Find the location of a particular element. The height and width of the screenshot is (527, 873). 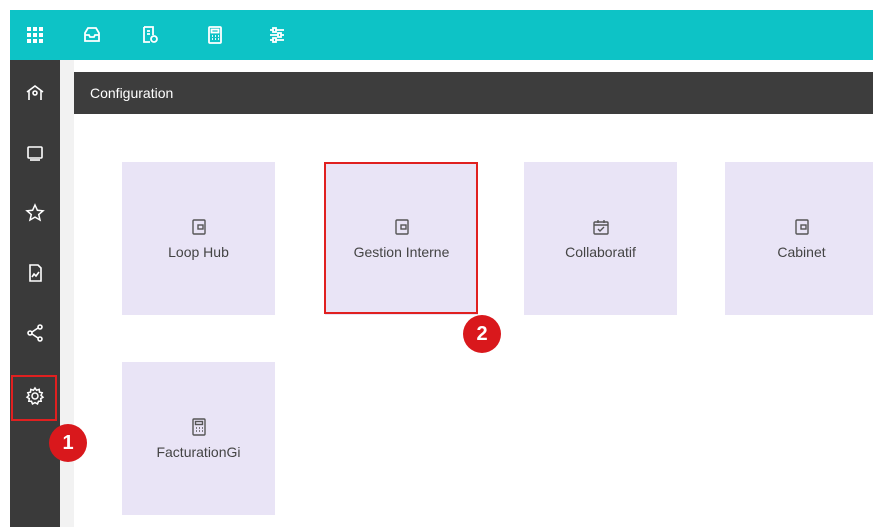

calendar-check-icon is located at coordinates (600, 227).